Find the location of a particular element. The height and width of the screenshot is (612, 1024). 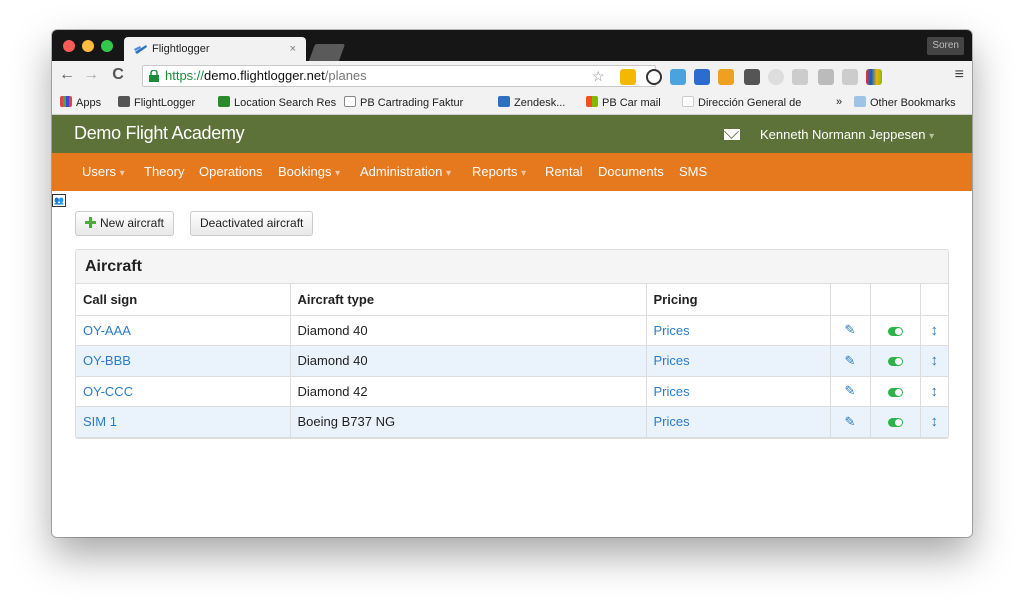

aircraft-type-cell: Diamond 42 is located at coordinates (468, 391).